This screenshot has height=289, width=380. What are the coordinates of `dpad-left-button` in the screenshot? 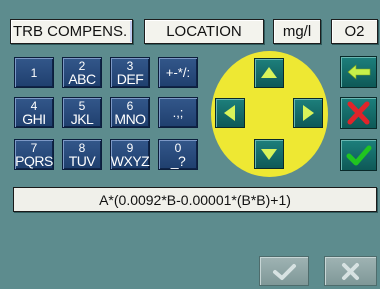 It's located at (230, 113).